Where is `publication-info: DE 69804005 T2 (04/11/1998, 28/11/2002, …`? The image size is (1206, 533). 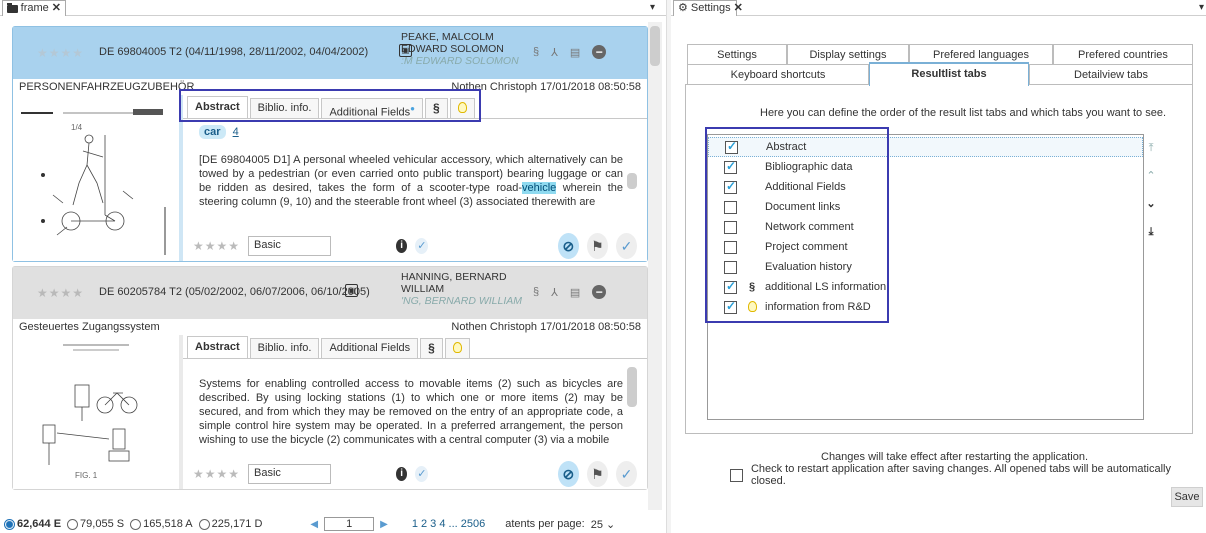
publication-info: DE 69804005 T2 (04/11/1998, 28/11/2002, … is located at coordinates (233, 52).